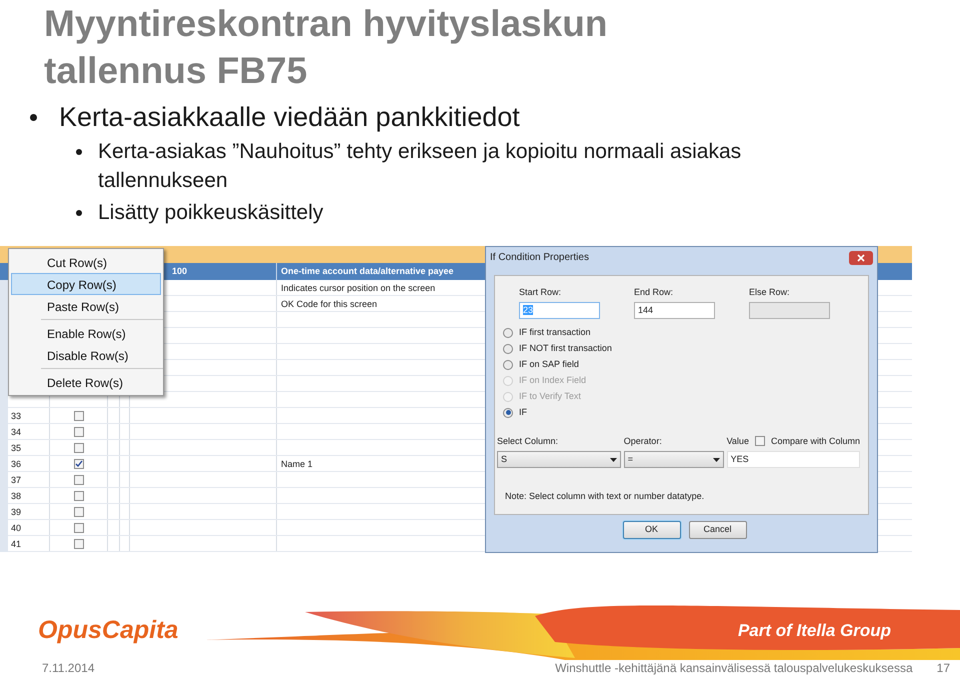 This screenshot has width=960, height=679. What do you see at coordinates (643, 441) in the screenshot?
I see `field-label: Operator:` at bounding box center [643, 441].